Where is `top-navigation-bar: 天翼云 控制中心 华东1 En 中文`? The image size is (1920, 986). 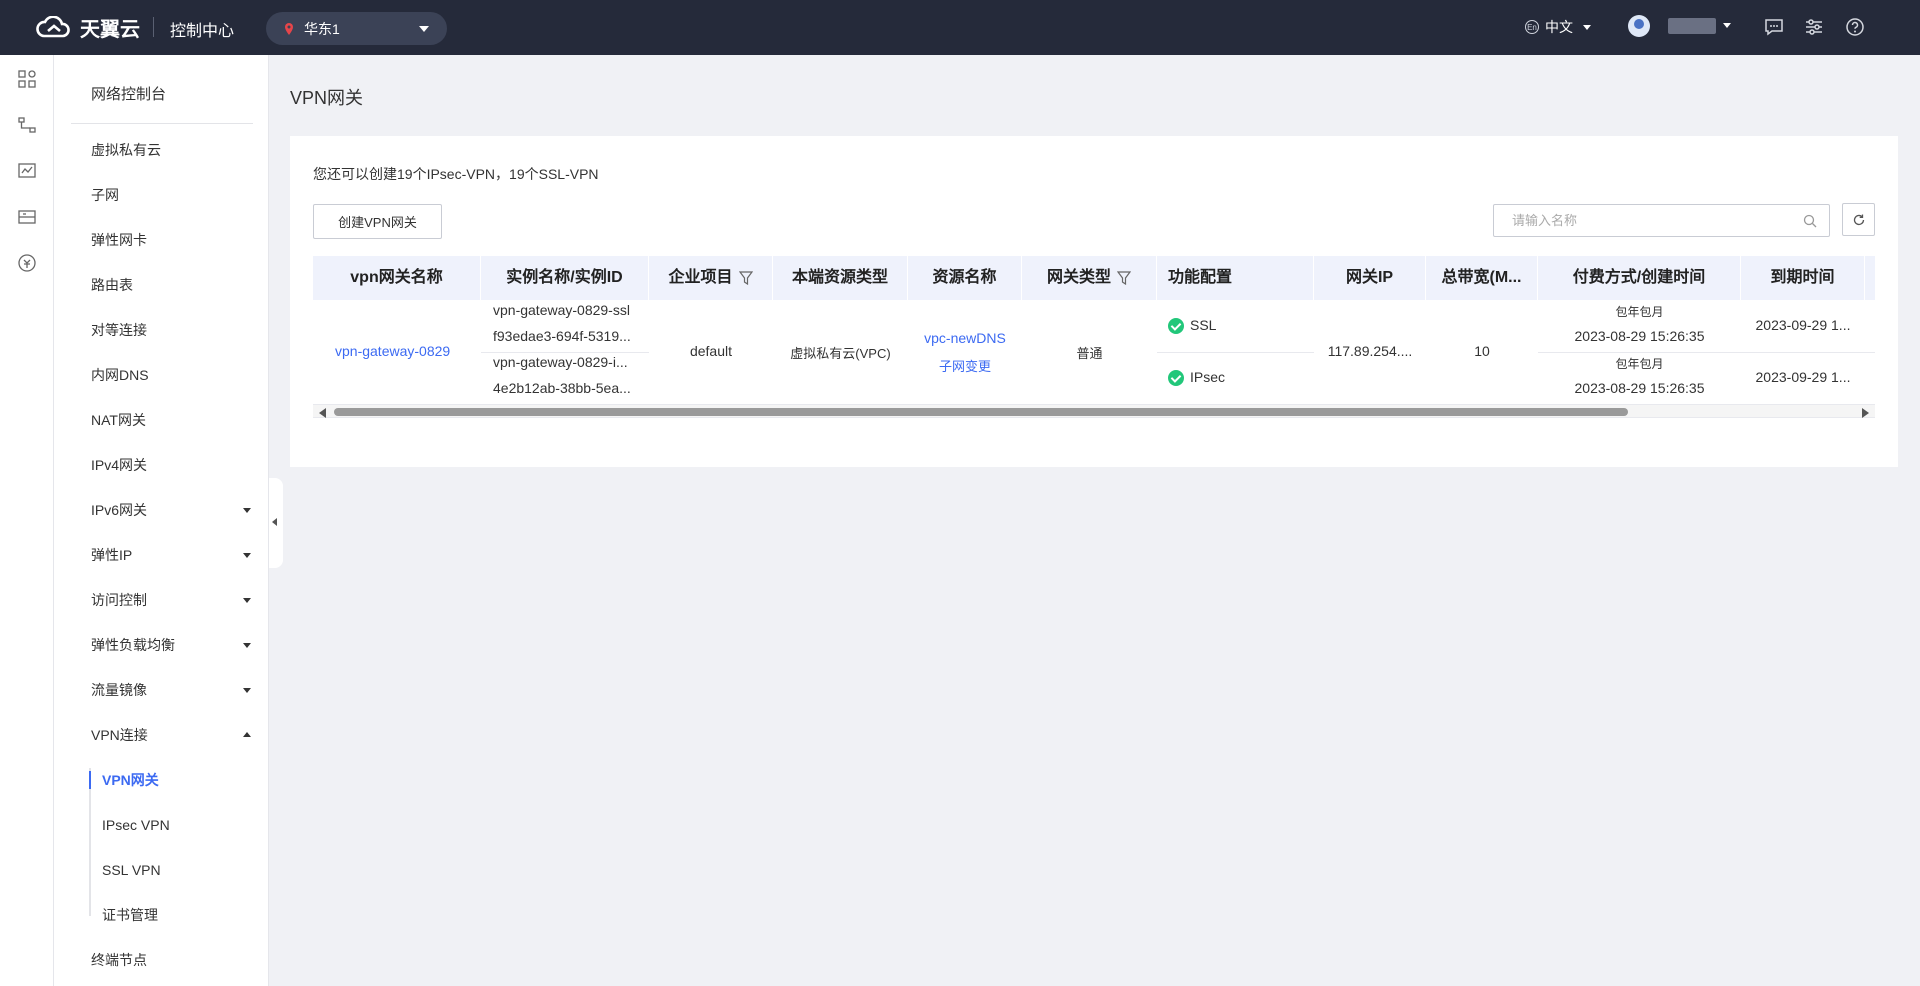
top-navigation-bar: 天翼云 控制中心 华东1 En 中文 is located at coordinates (960, 27).